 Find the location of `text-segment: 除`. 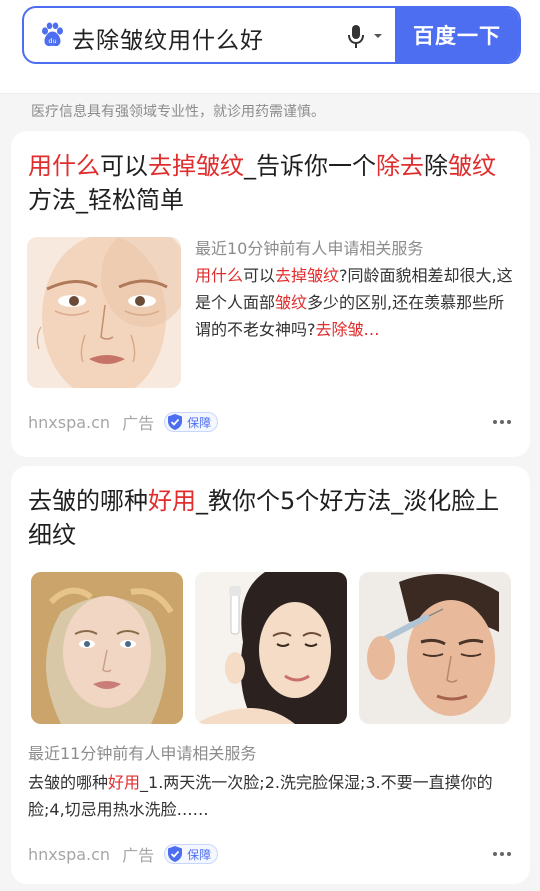

text-segment: 除 is located at coordinates (436, 166).